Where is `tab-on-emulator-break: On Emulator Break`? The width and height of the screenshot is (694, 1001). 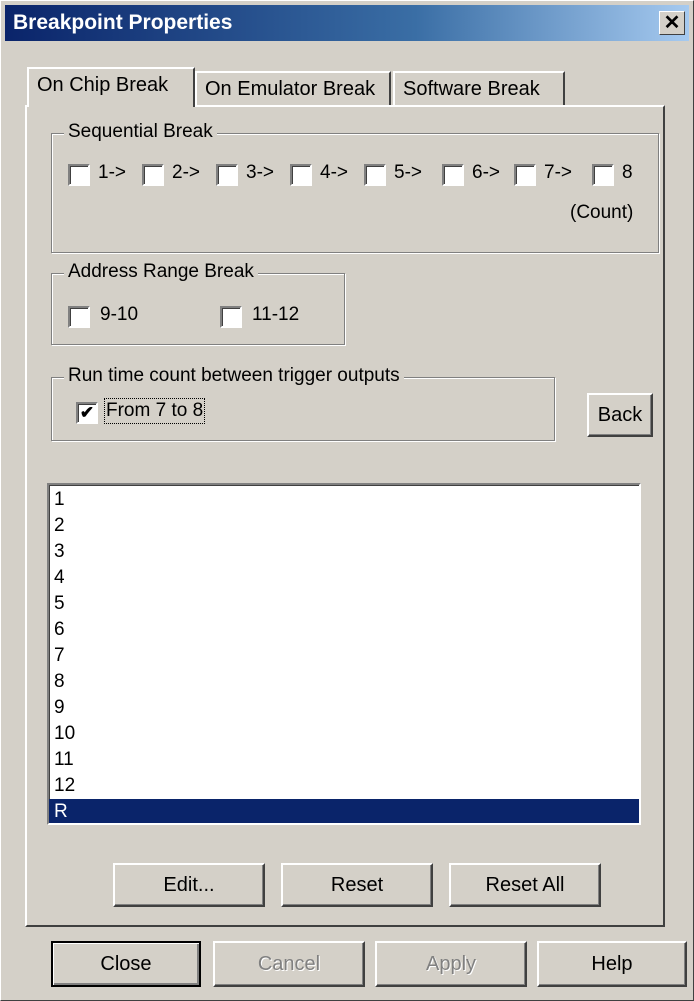 tab-on-emulator-break: On Emulator Break is located at coordinates (293, 89).